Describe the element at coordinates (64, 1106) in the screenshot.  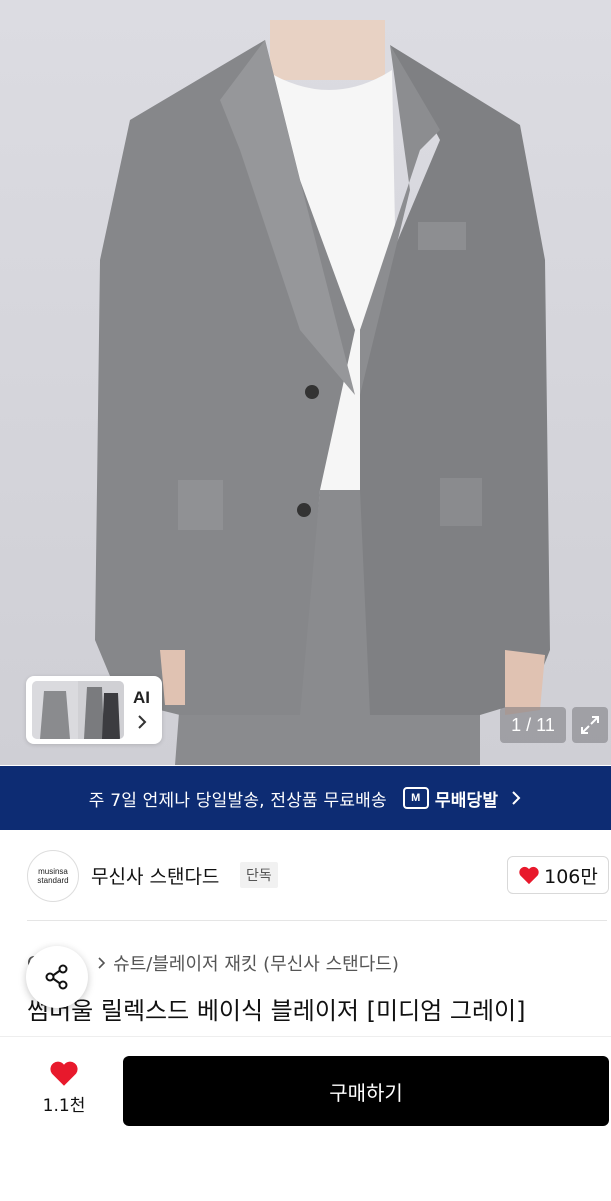
I see `wishlist-count: 1.1천` at that location.